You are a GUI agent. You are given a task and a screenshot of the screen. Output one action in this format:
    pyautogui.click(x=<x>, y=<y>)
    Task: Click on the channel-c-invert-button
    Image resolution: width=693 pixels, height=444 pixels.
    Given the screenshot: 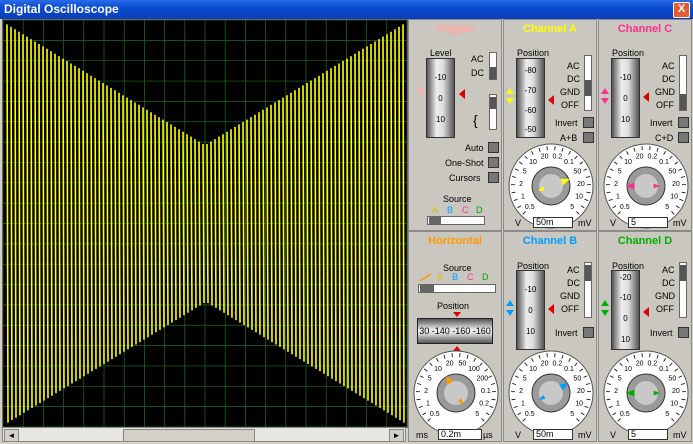 What is the action you would take?
    pyautogui.click(x=683, y=122)
    